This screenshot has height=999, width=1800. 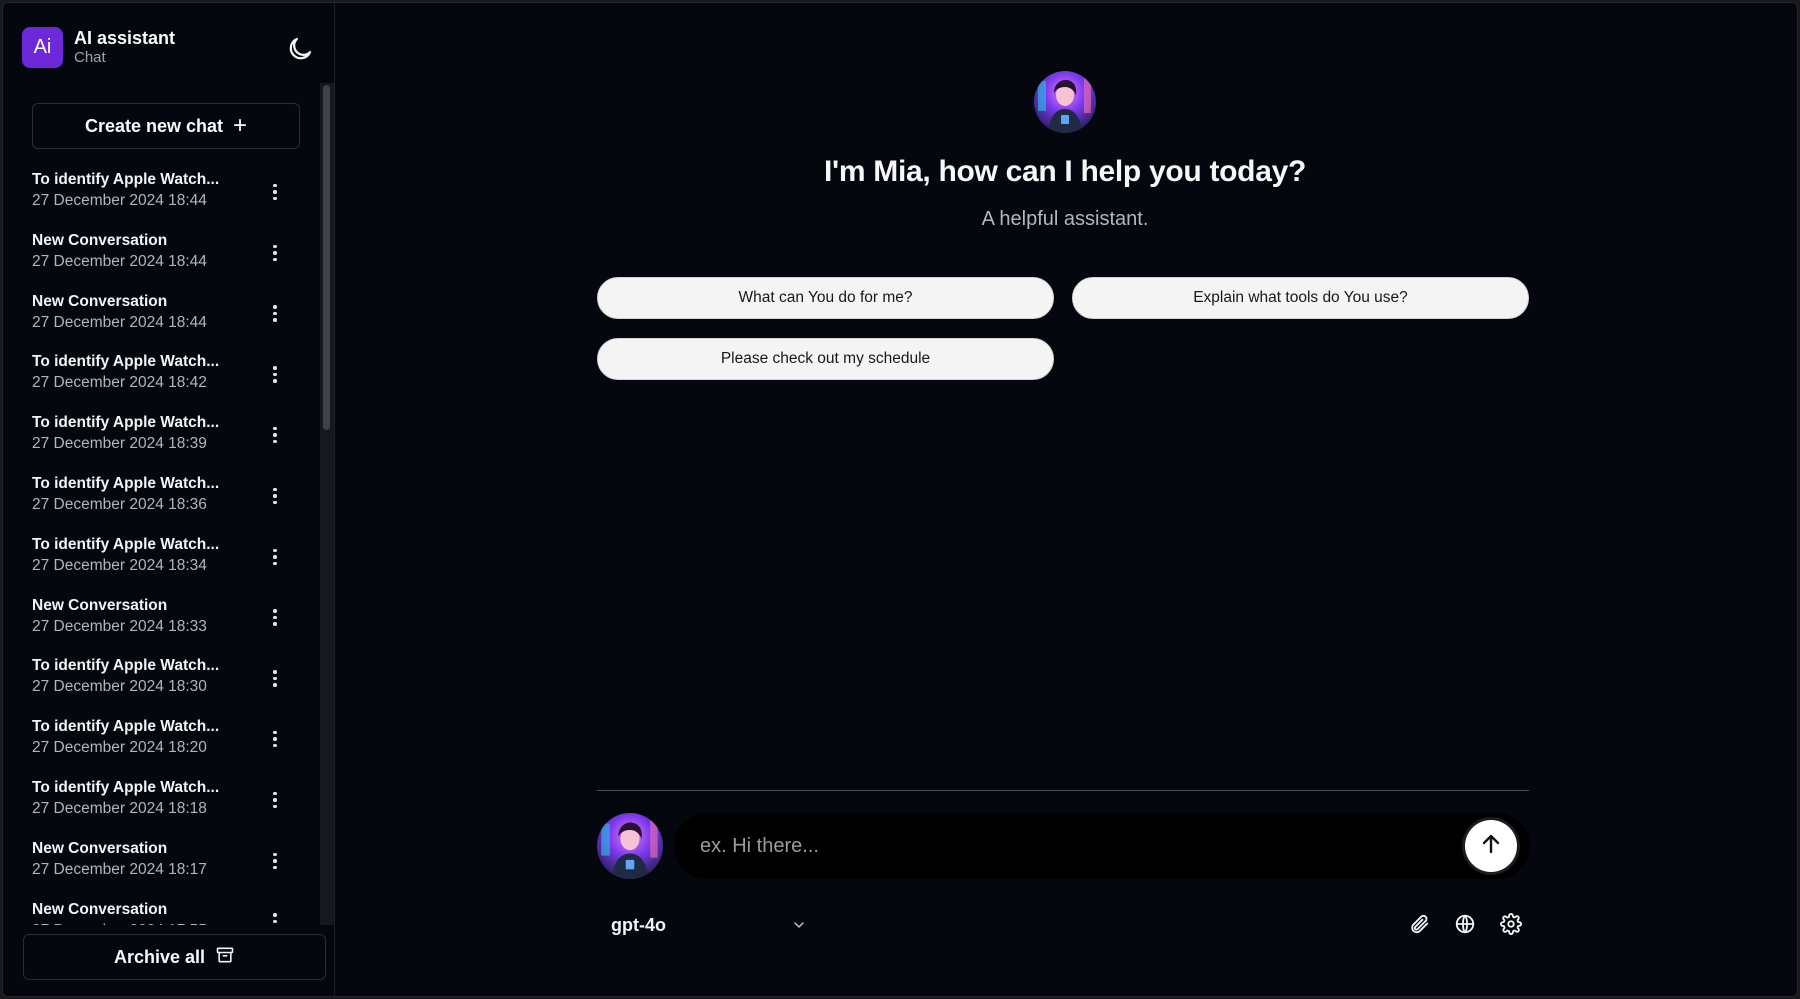 I want to click on model-selector: gpt-4o, so click(x=709, y=925).